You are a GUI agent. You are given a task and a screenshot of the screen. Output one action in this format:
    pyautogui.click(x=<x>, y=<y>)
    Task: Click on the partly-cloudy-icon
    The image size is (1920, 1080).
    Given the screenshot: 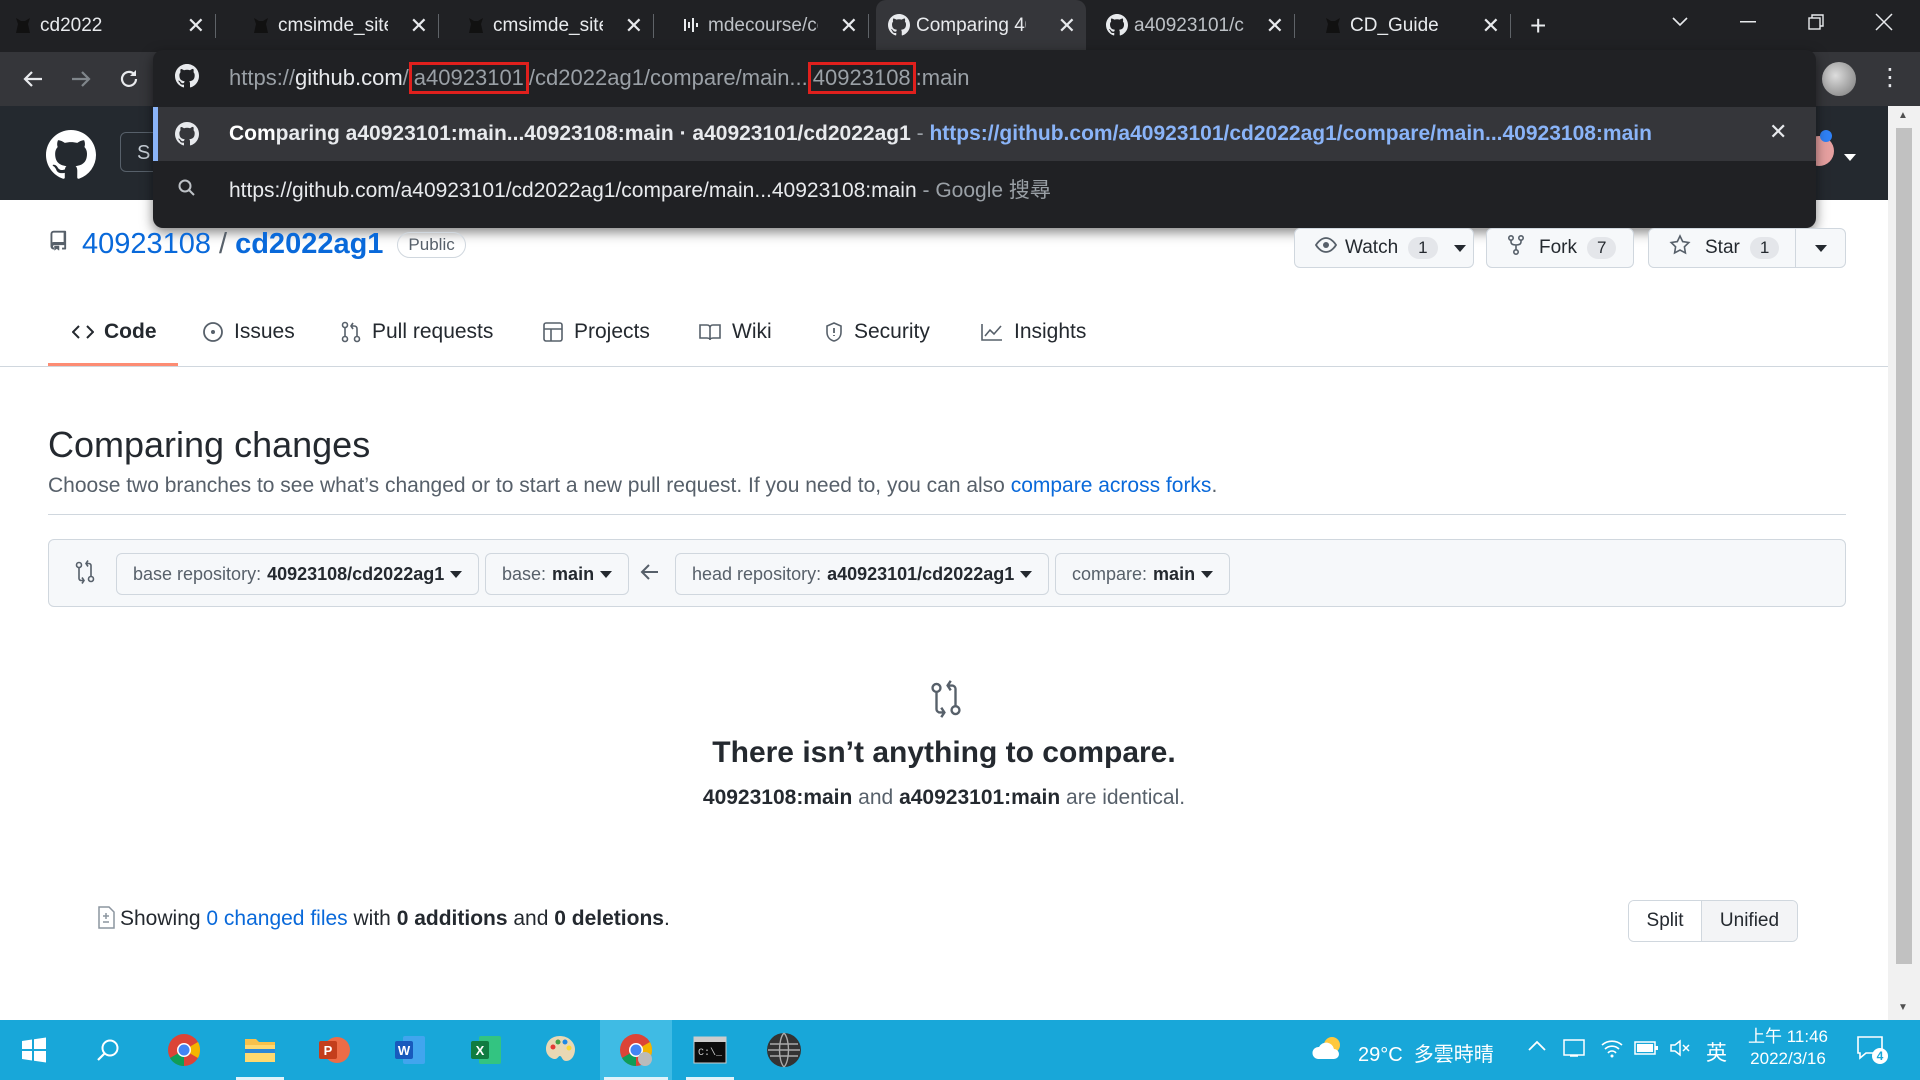 What is the action you would take?
    pyautogui.click(x=1329, y=1050)
    